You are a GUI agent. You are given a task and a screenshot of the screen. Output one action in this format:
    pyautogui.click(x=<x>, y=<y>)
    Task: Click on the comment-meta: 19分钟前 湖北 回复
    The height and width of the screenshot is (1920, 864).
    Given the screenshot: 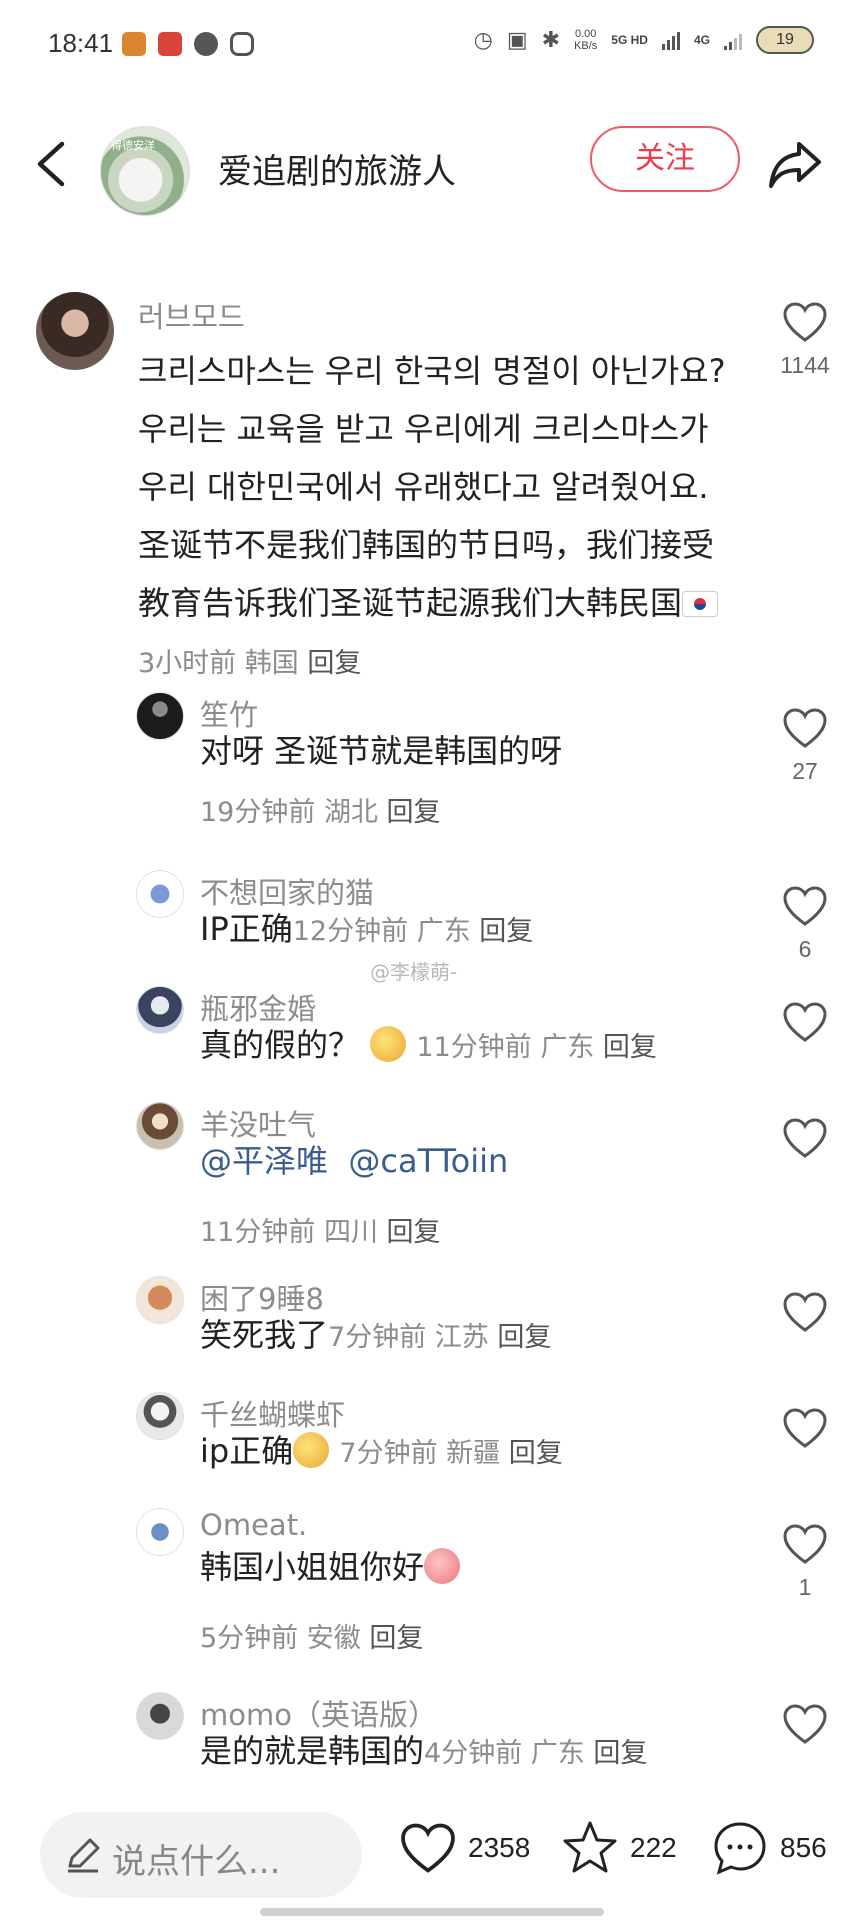 What is the action you would take?
    pyautogui.click(x=320, y=812)
    